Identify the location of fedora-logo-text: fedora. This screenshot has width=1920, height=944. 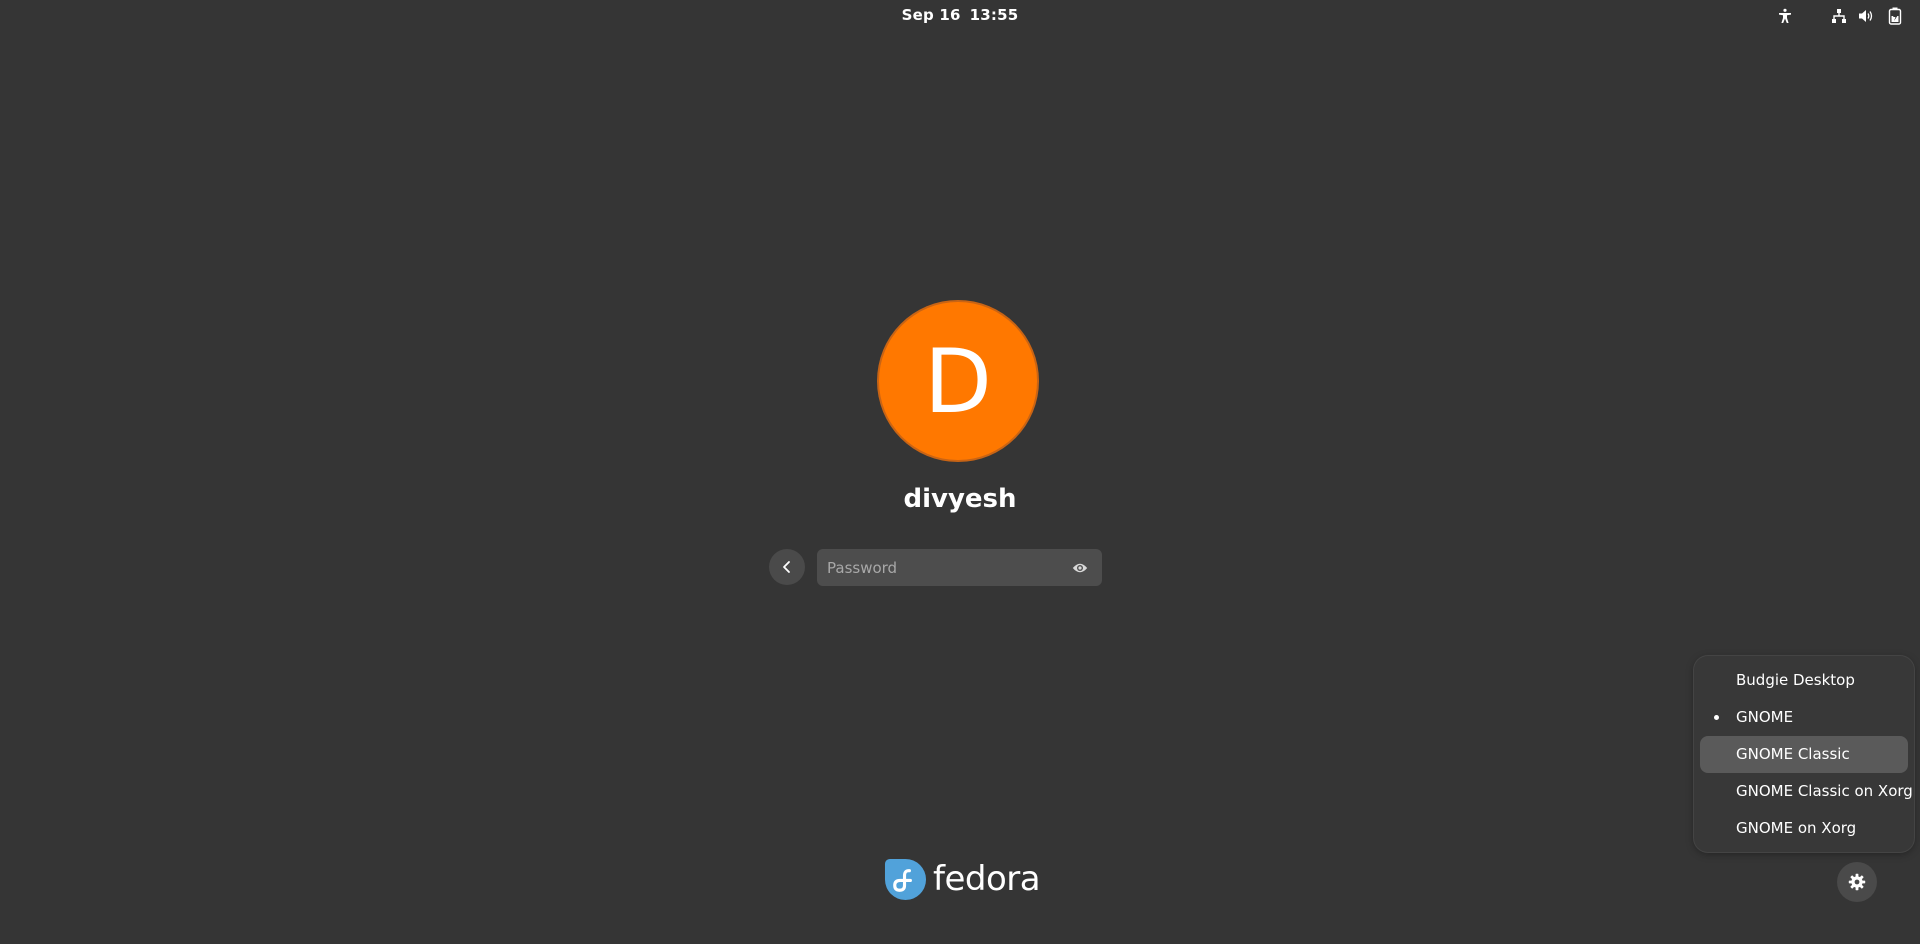
(987, 879).